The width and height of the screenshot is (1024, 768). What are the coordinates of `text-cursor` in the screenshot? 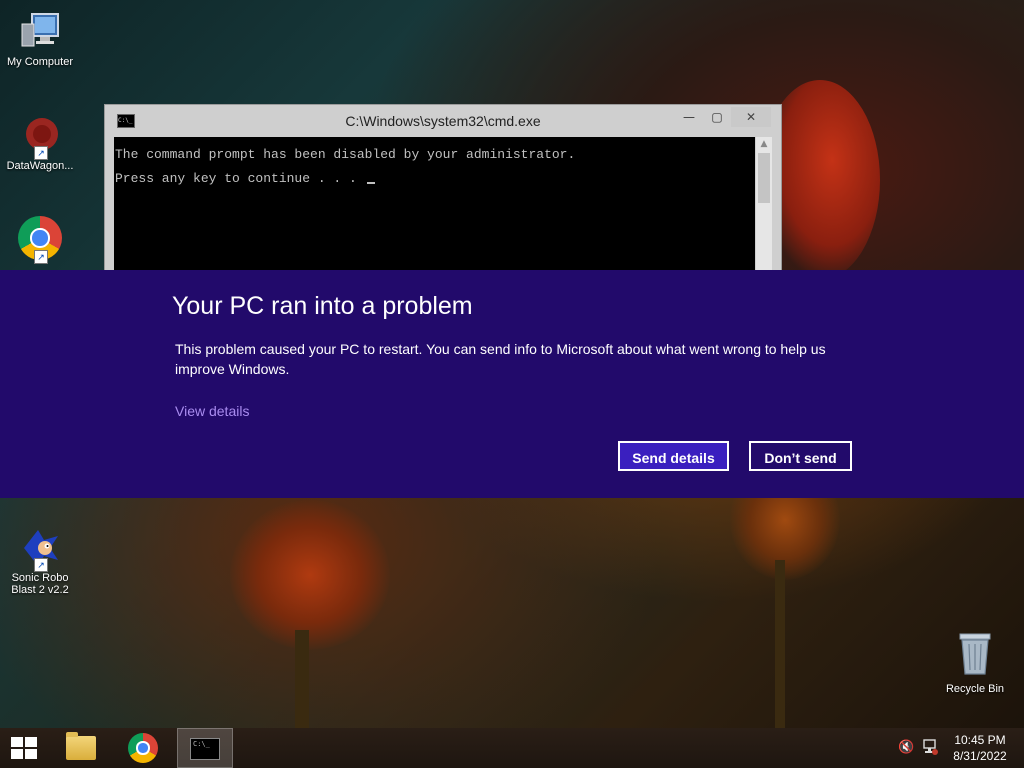 It's located at (370, 183).